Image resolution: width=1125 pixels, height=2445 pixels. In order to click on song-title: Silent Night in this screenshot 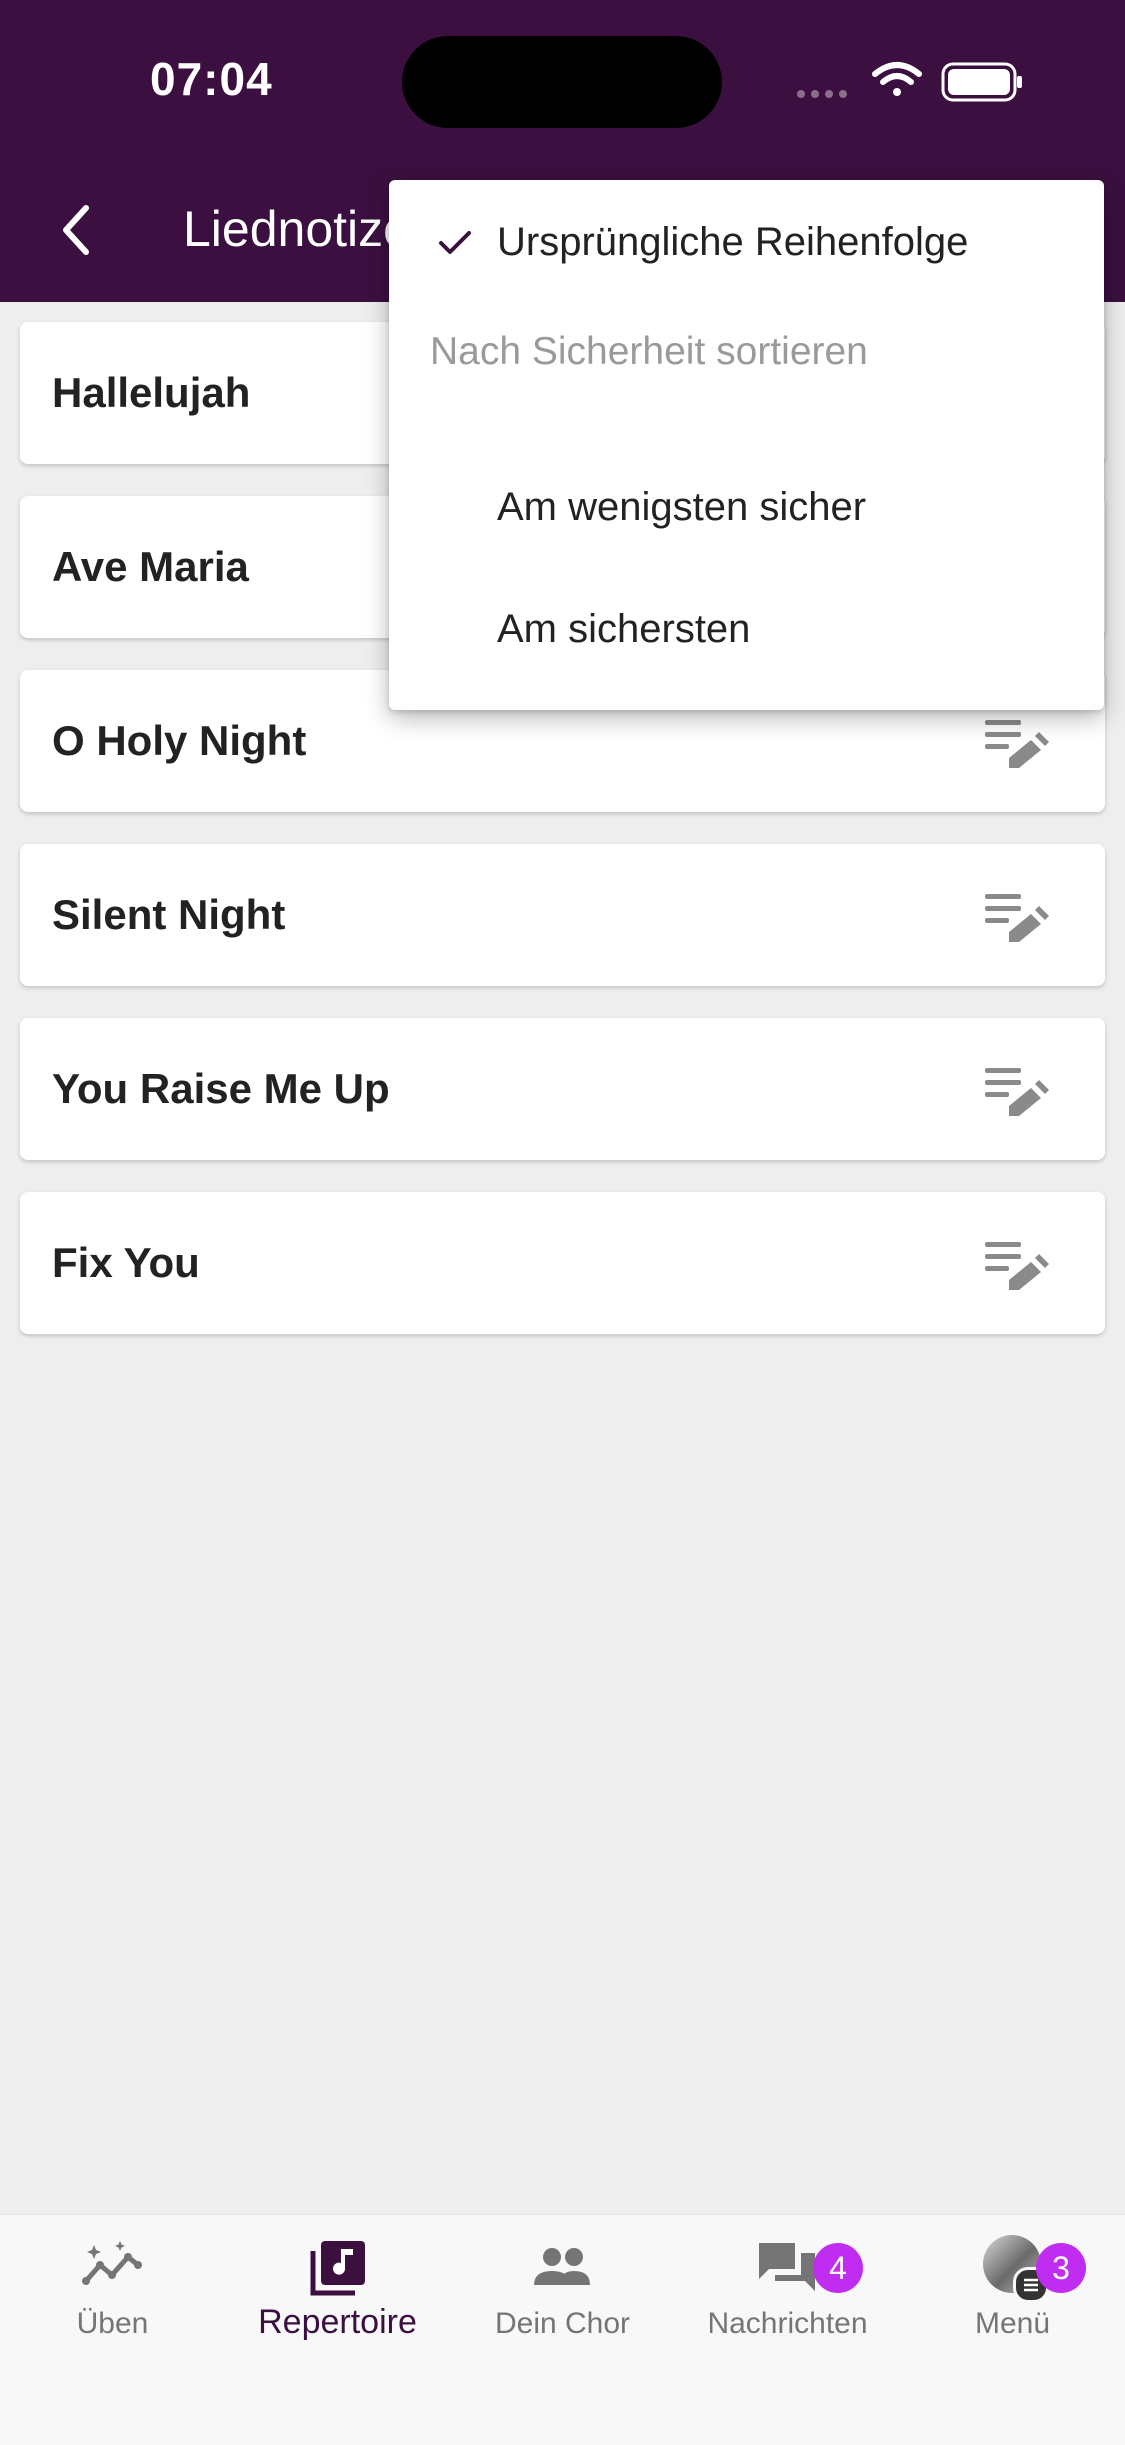, I will do `click(169, 914)`.